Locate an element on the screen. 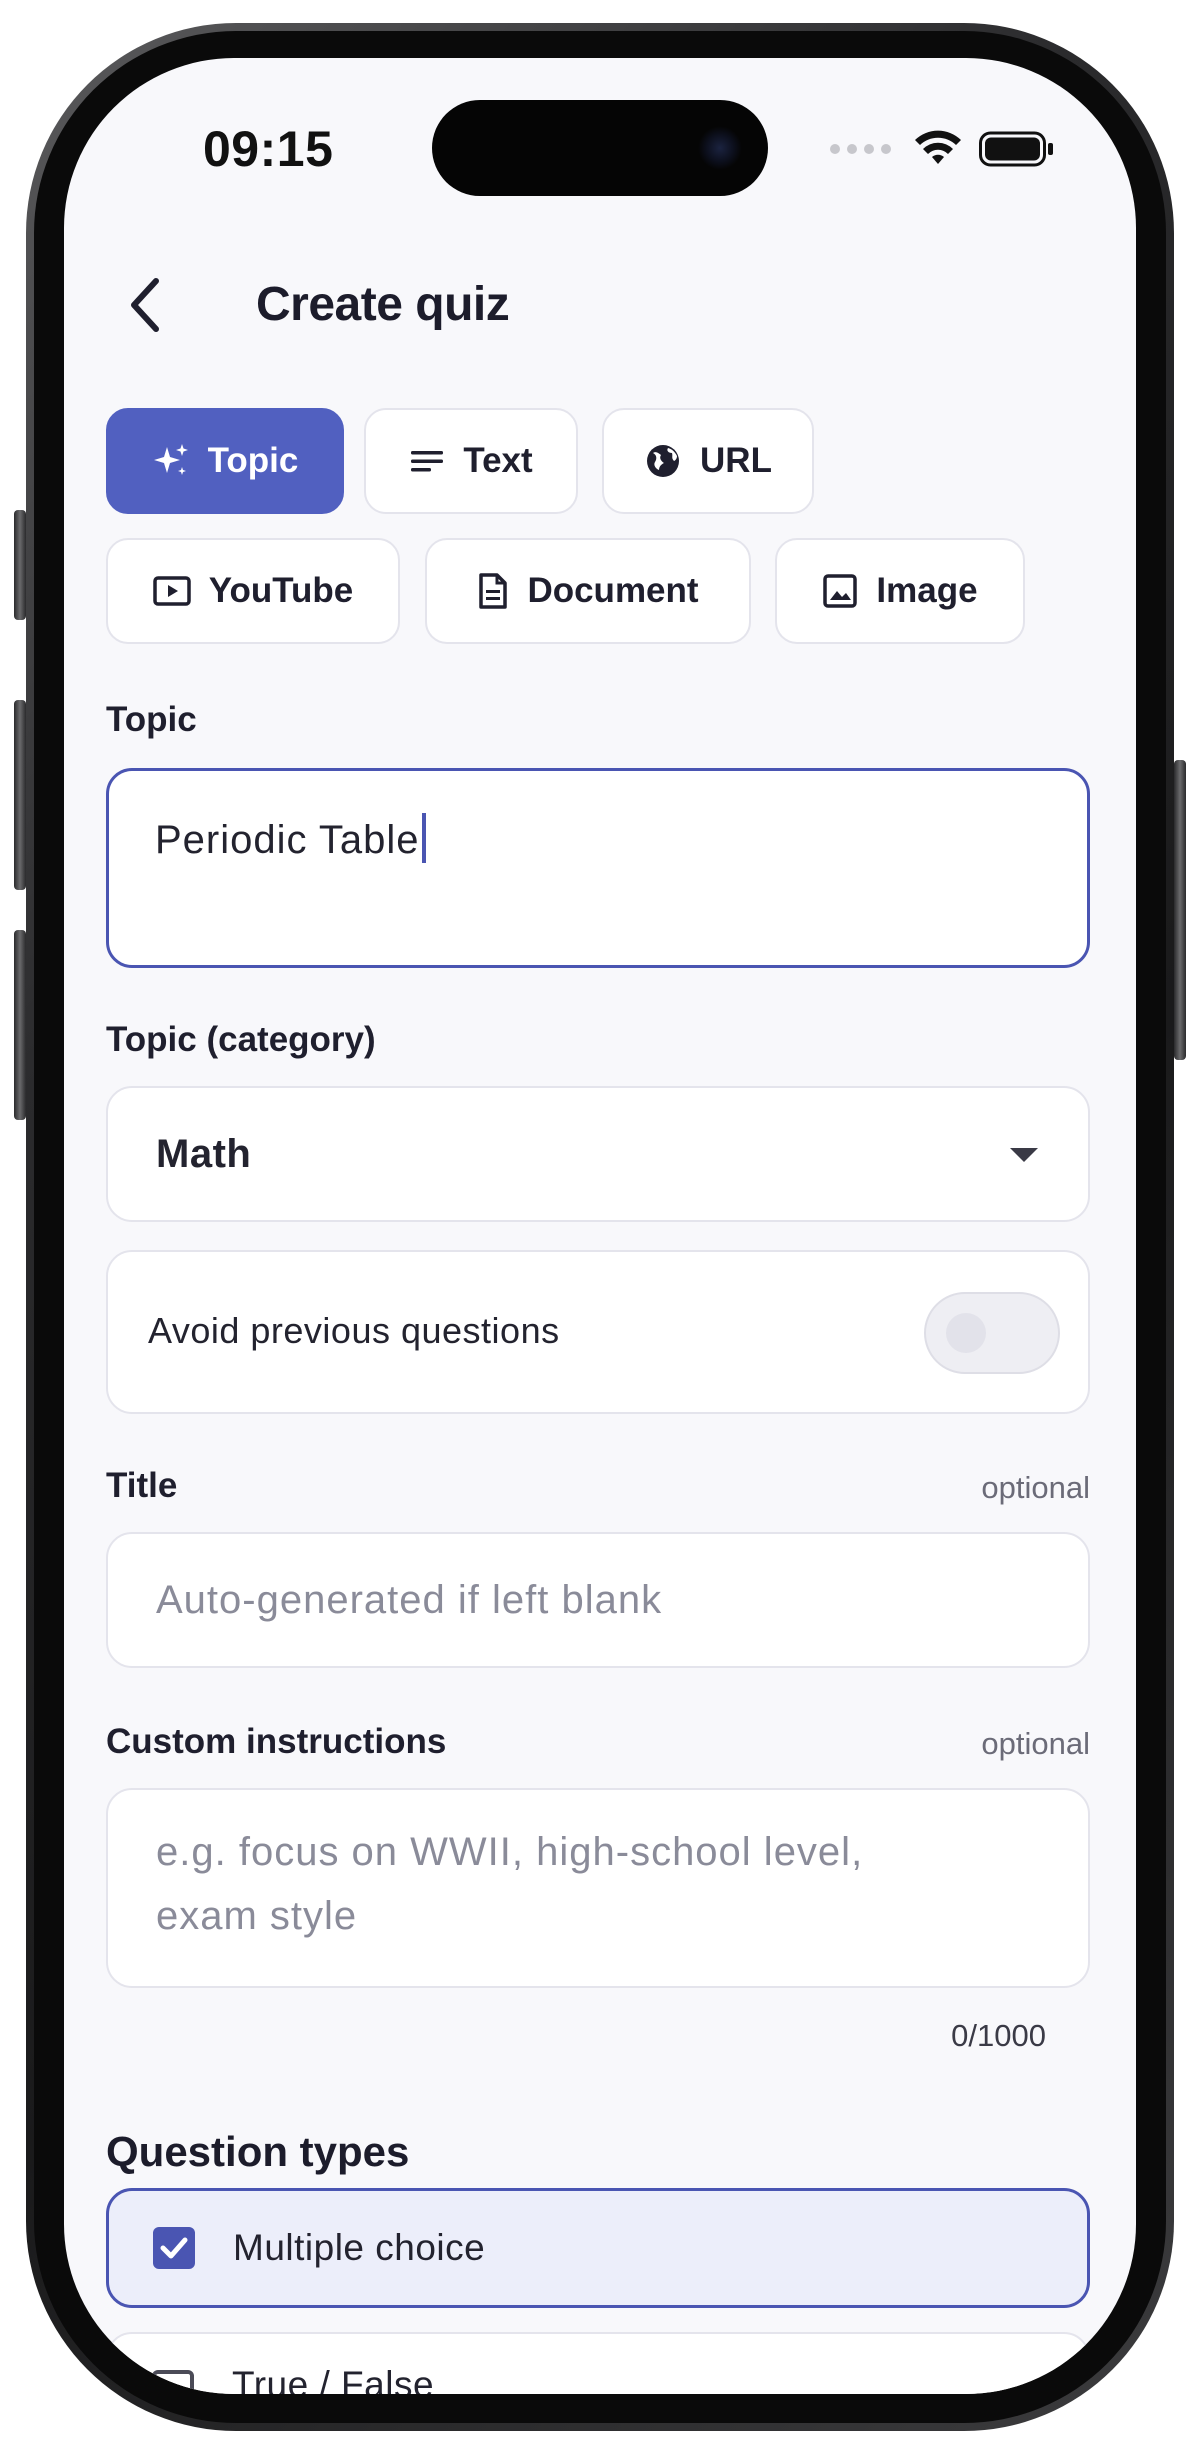 The width and height of the screenshot is (1200, 2453). tab-topic-label: Topic is located at coordinates (253, 460).